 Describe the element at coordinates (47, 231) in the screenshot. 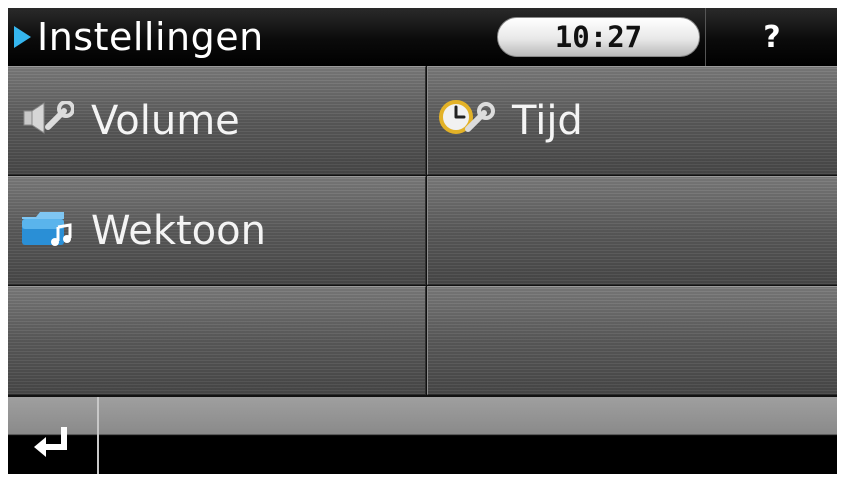

I see `music-folder-icon` at that location.